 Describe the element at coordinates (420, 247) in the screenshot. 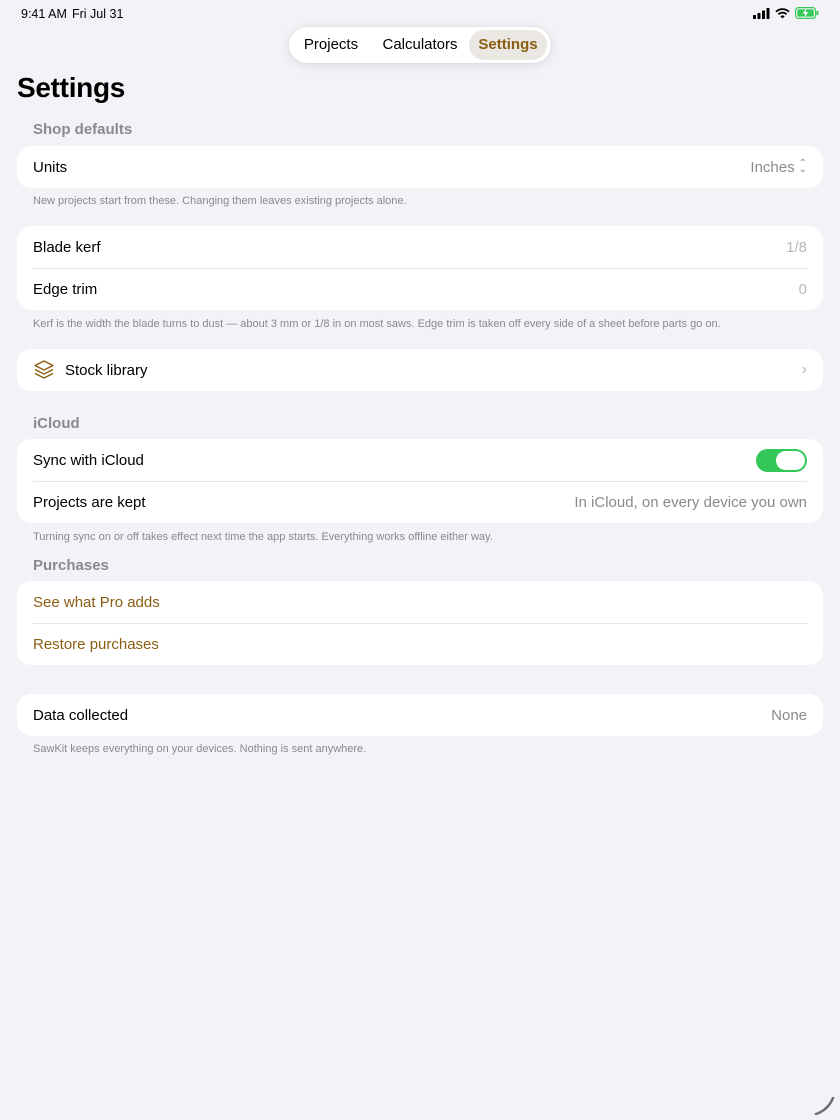

I see `blade-kerf-row: Blade kerf 1/8` at that location.